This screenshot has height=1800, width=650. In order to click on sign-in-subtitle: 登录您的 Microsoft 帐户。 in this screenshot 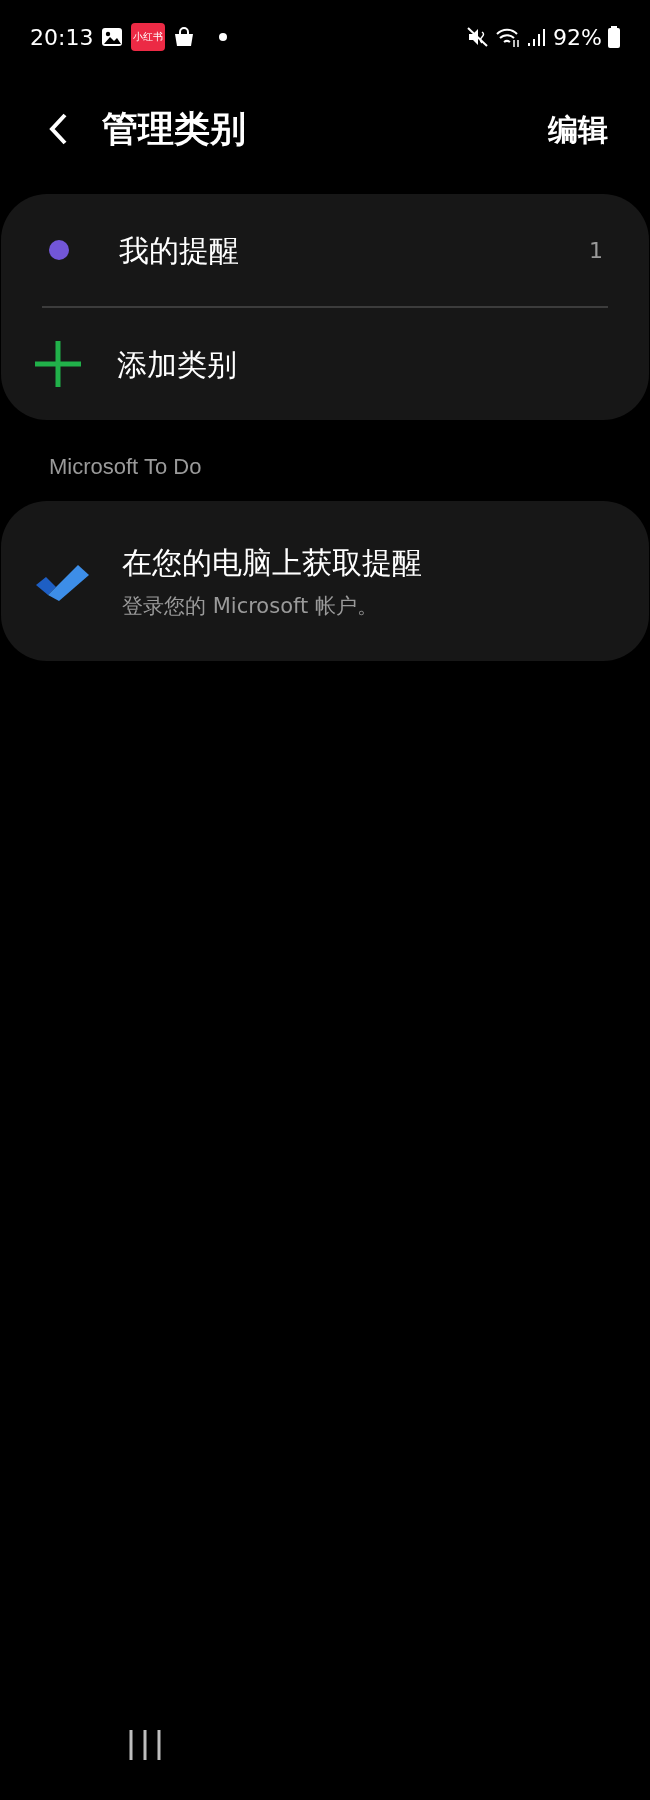, I will do `click(250, 606)`.